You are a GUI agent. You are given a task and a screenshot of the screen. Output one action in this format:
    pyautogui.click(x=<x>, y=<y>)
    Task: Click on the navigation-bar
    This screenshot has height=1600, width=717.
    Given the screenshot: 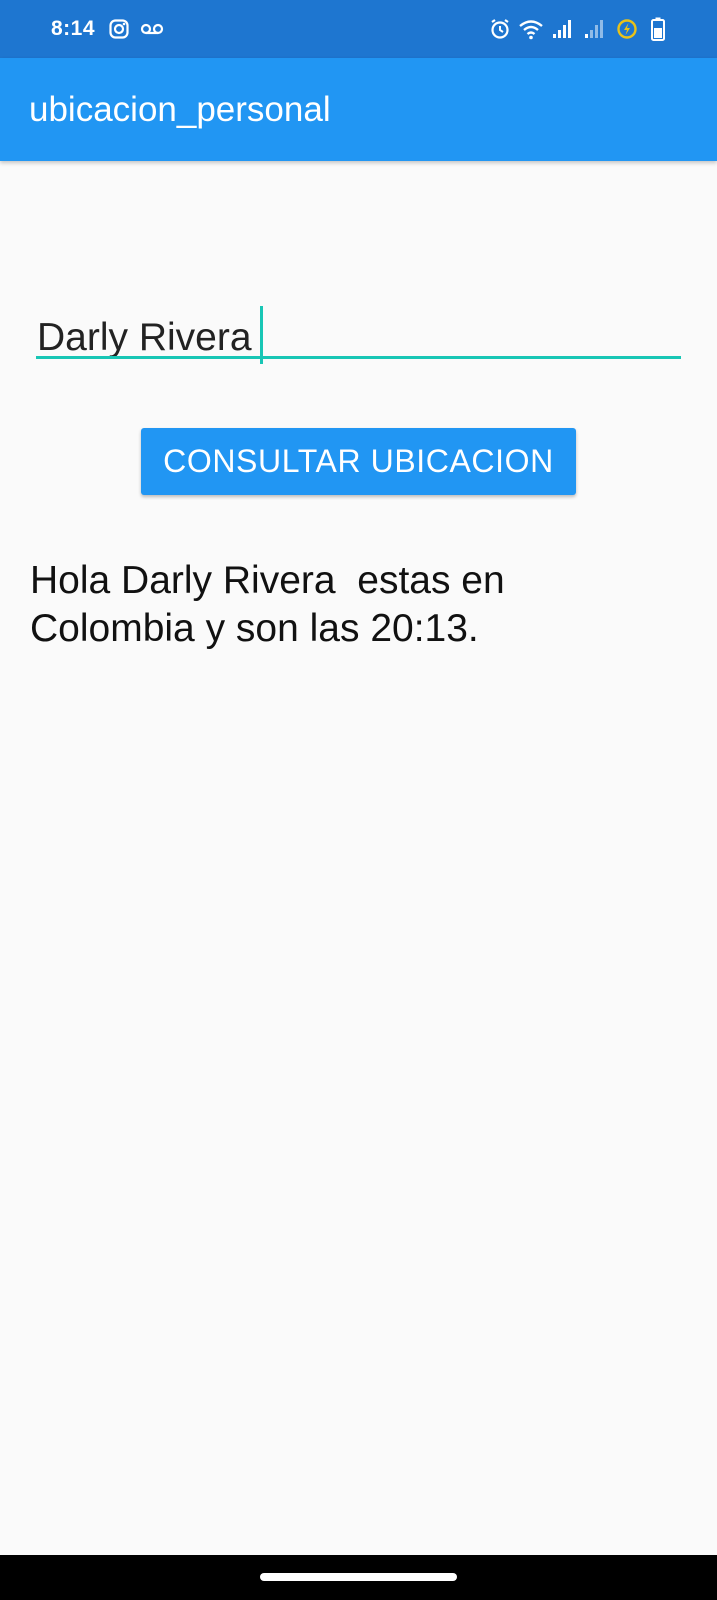 What is the action you would take?
    pyautogui.click(x=358, y=1577)
    